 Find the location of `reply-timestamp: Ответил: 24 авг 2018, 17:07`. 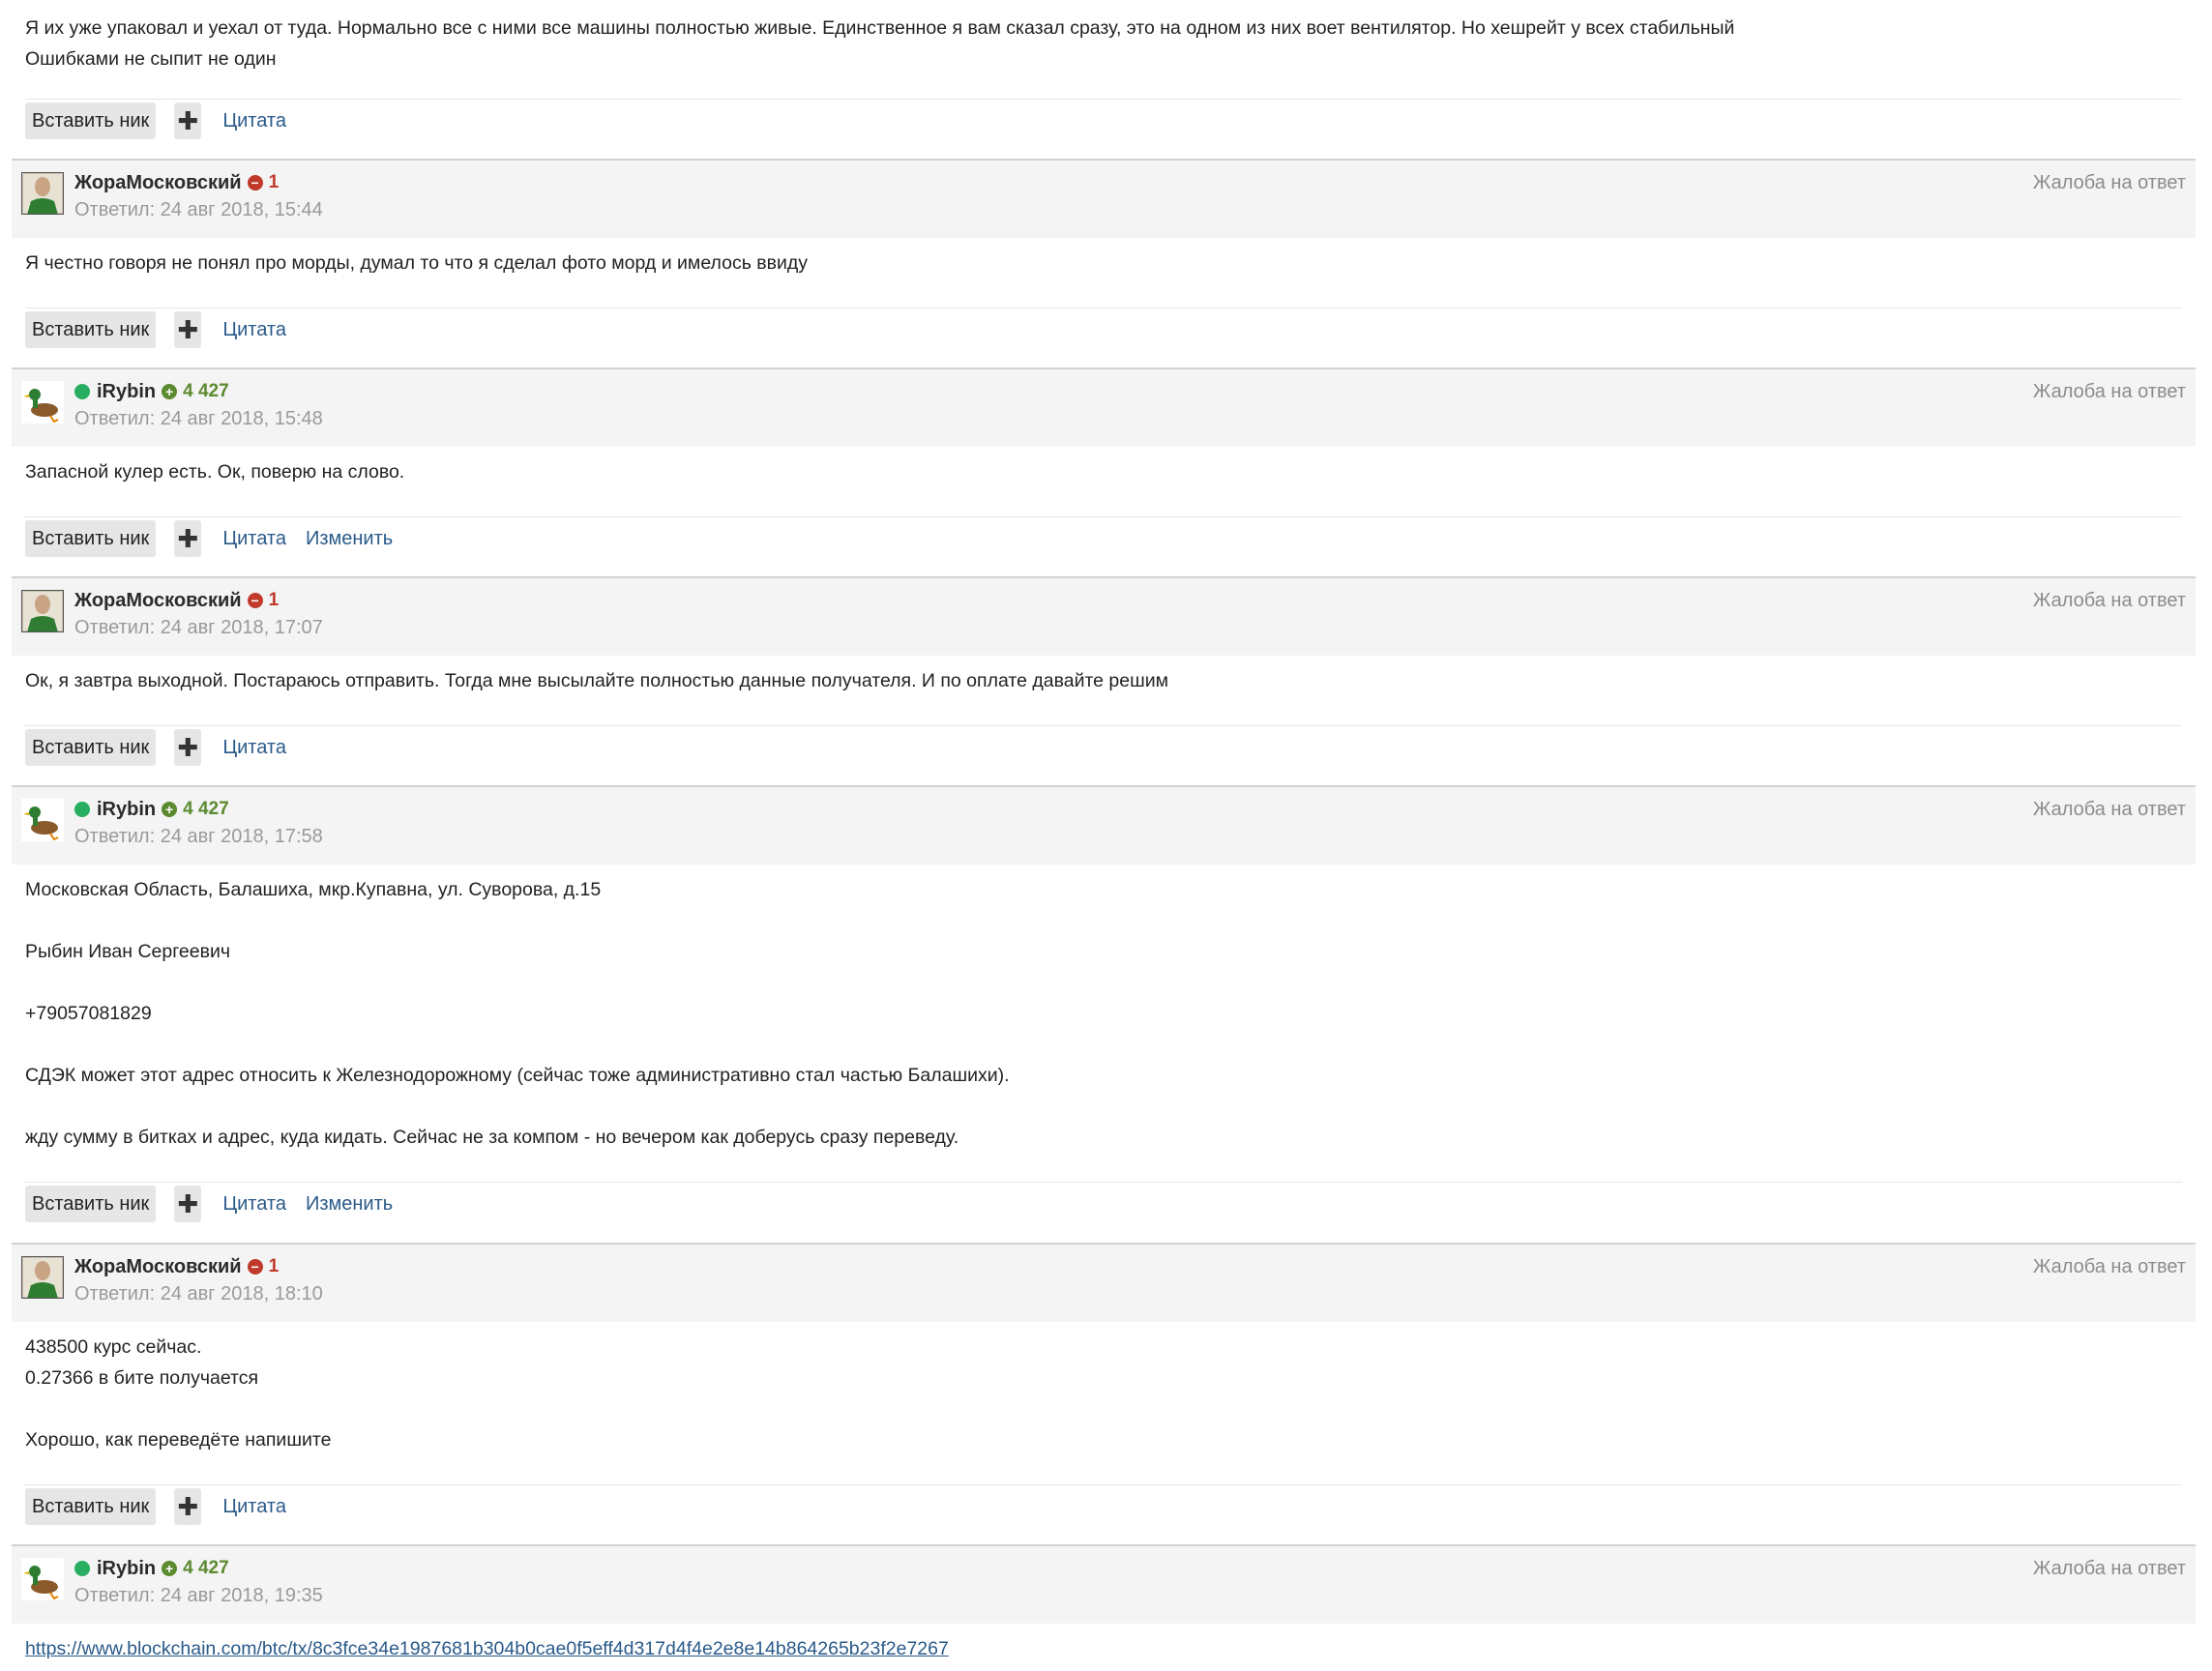

reply-timestamp: Ответил: 24 авг 2018, 17:07 is located at coordinates (198, 627).